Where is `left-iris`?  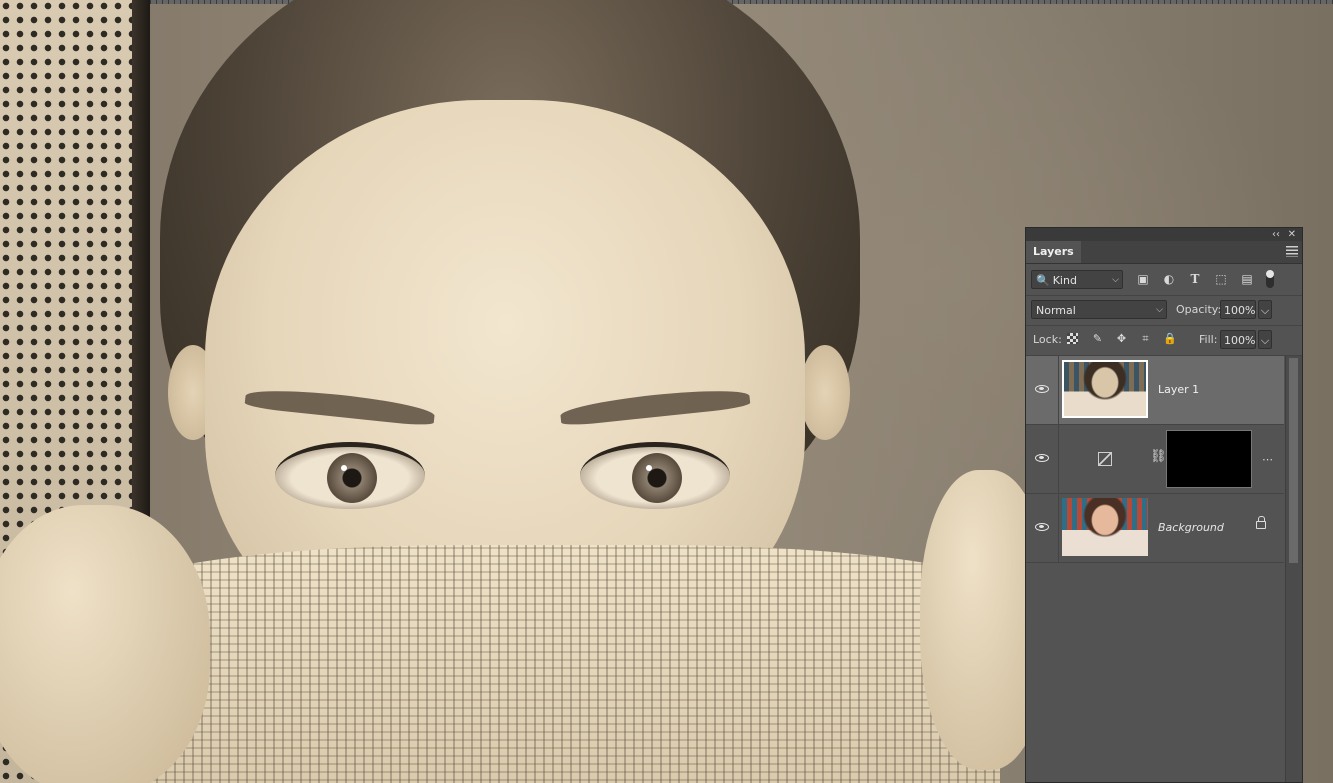 left-iris is located at coordinates (352, 478).